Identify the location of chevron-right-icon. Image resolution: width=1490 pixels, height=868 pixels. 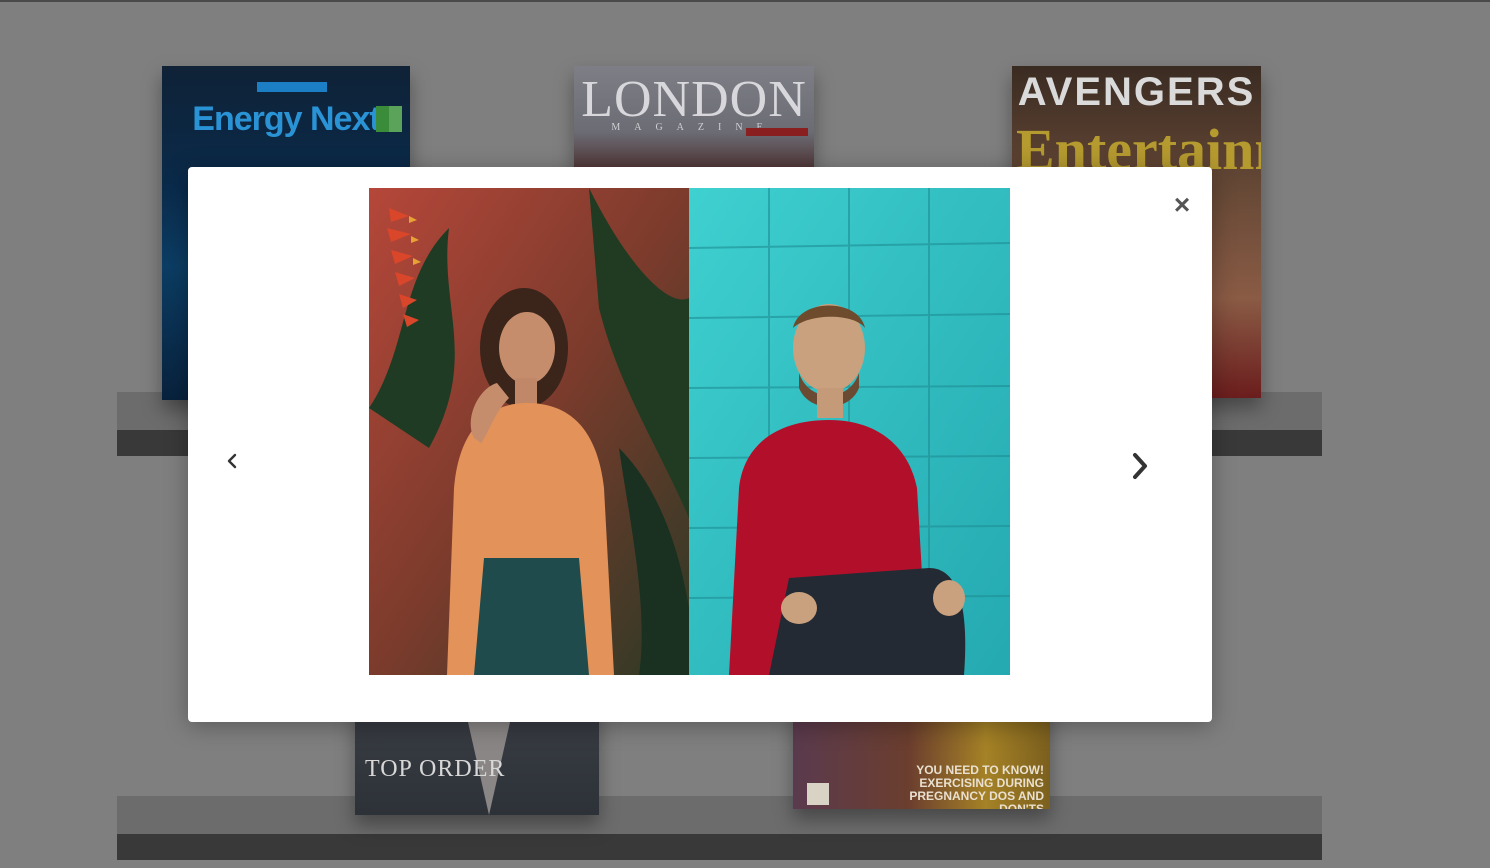
(1140, 466).